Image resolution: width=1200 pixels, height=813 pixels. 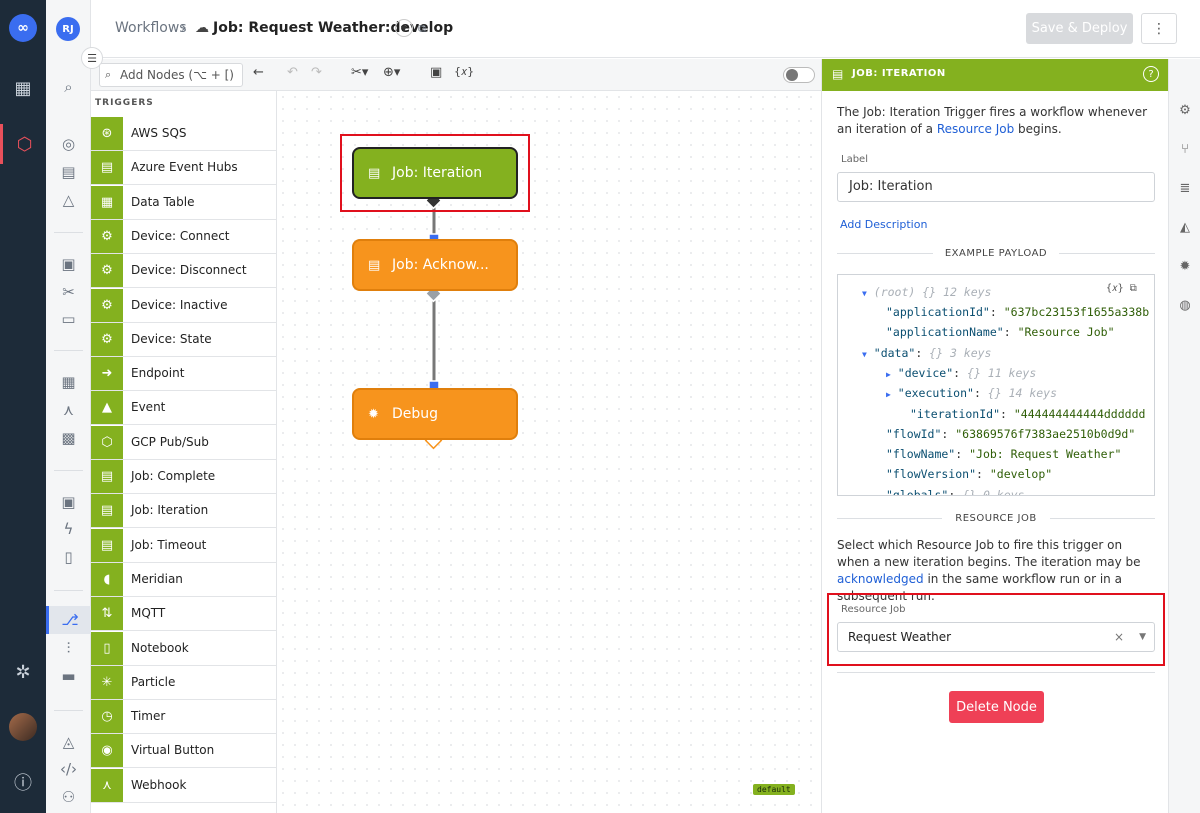 What do you see at coordinates (68, 200) in the screenshot?
I see `alert-icon: △` at bounding box center [68, 200].